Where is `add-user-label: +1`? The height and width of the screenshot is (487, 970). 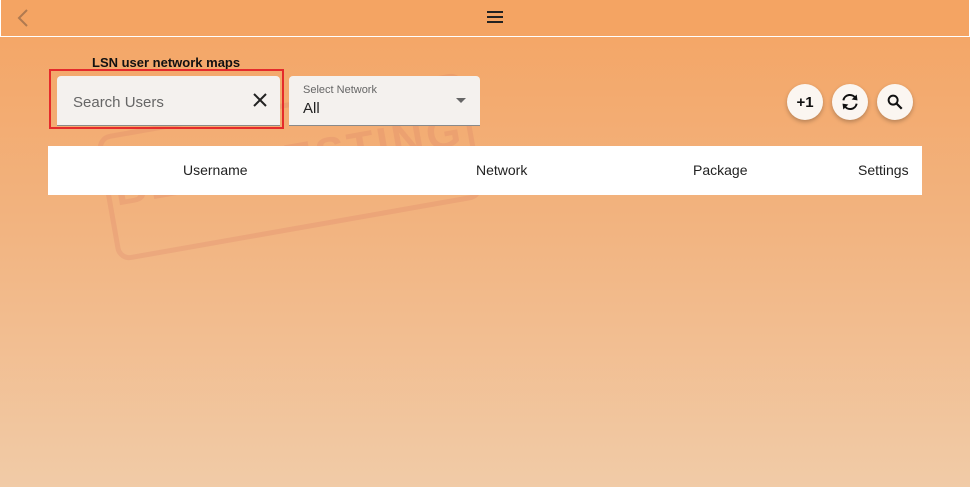
add-user-label: +1 is located at coordinates (805, 102).